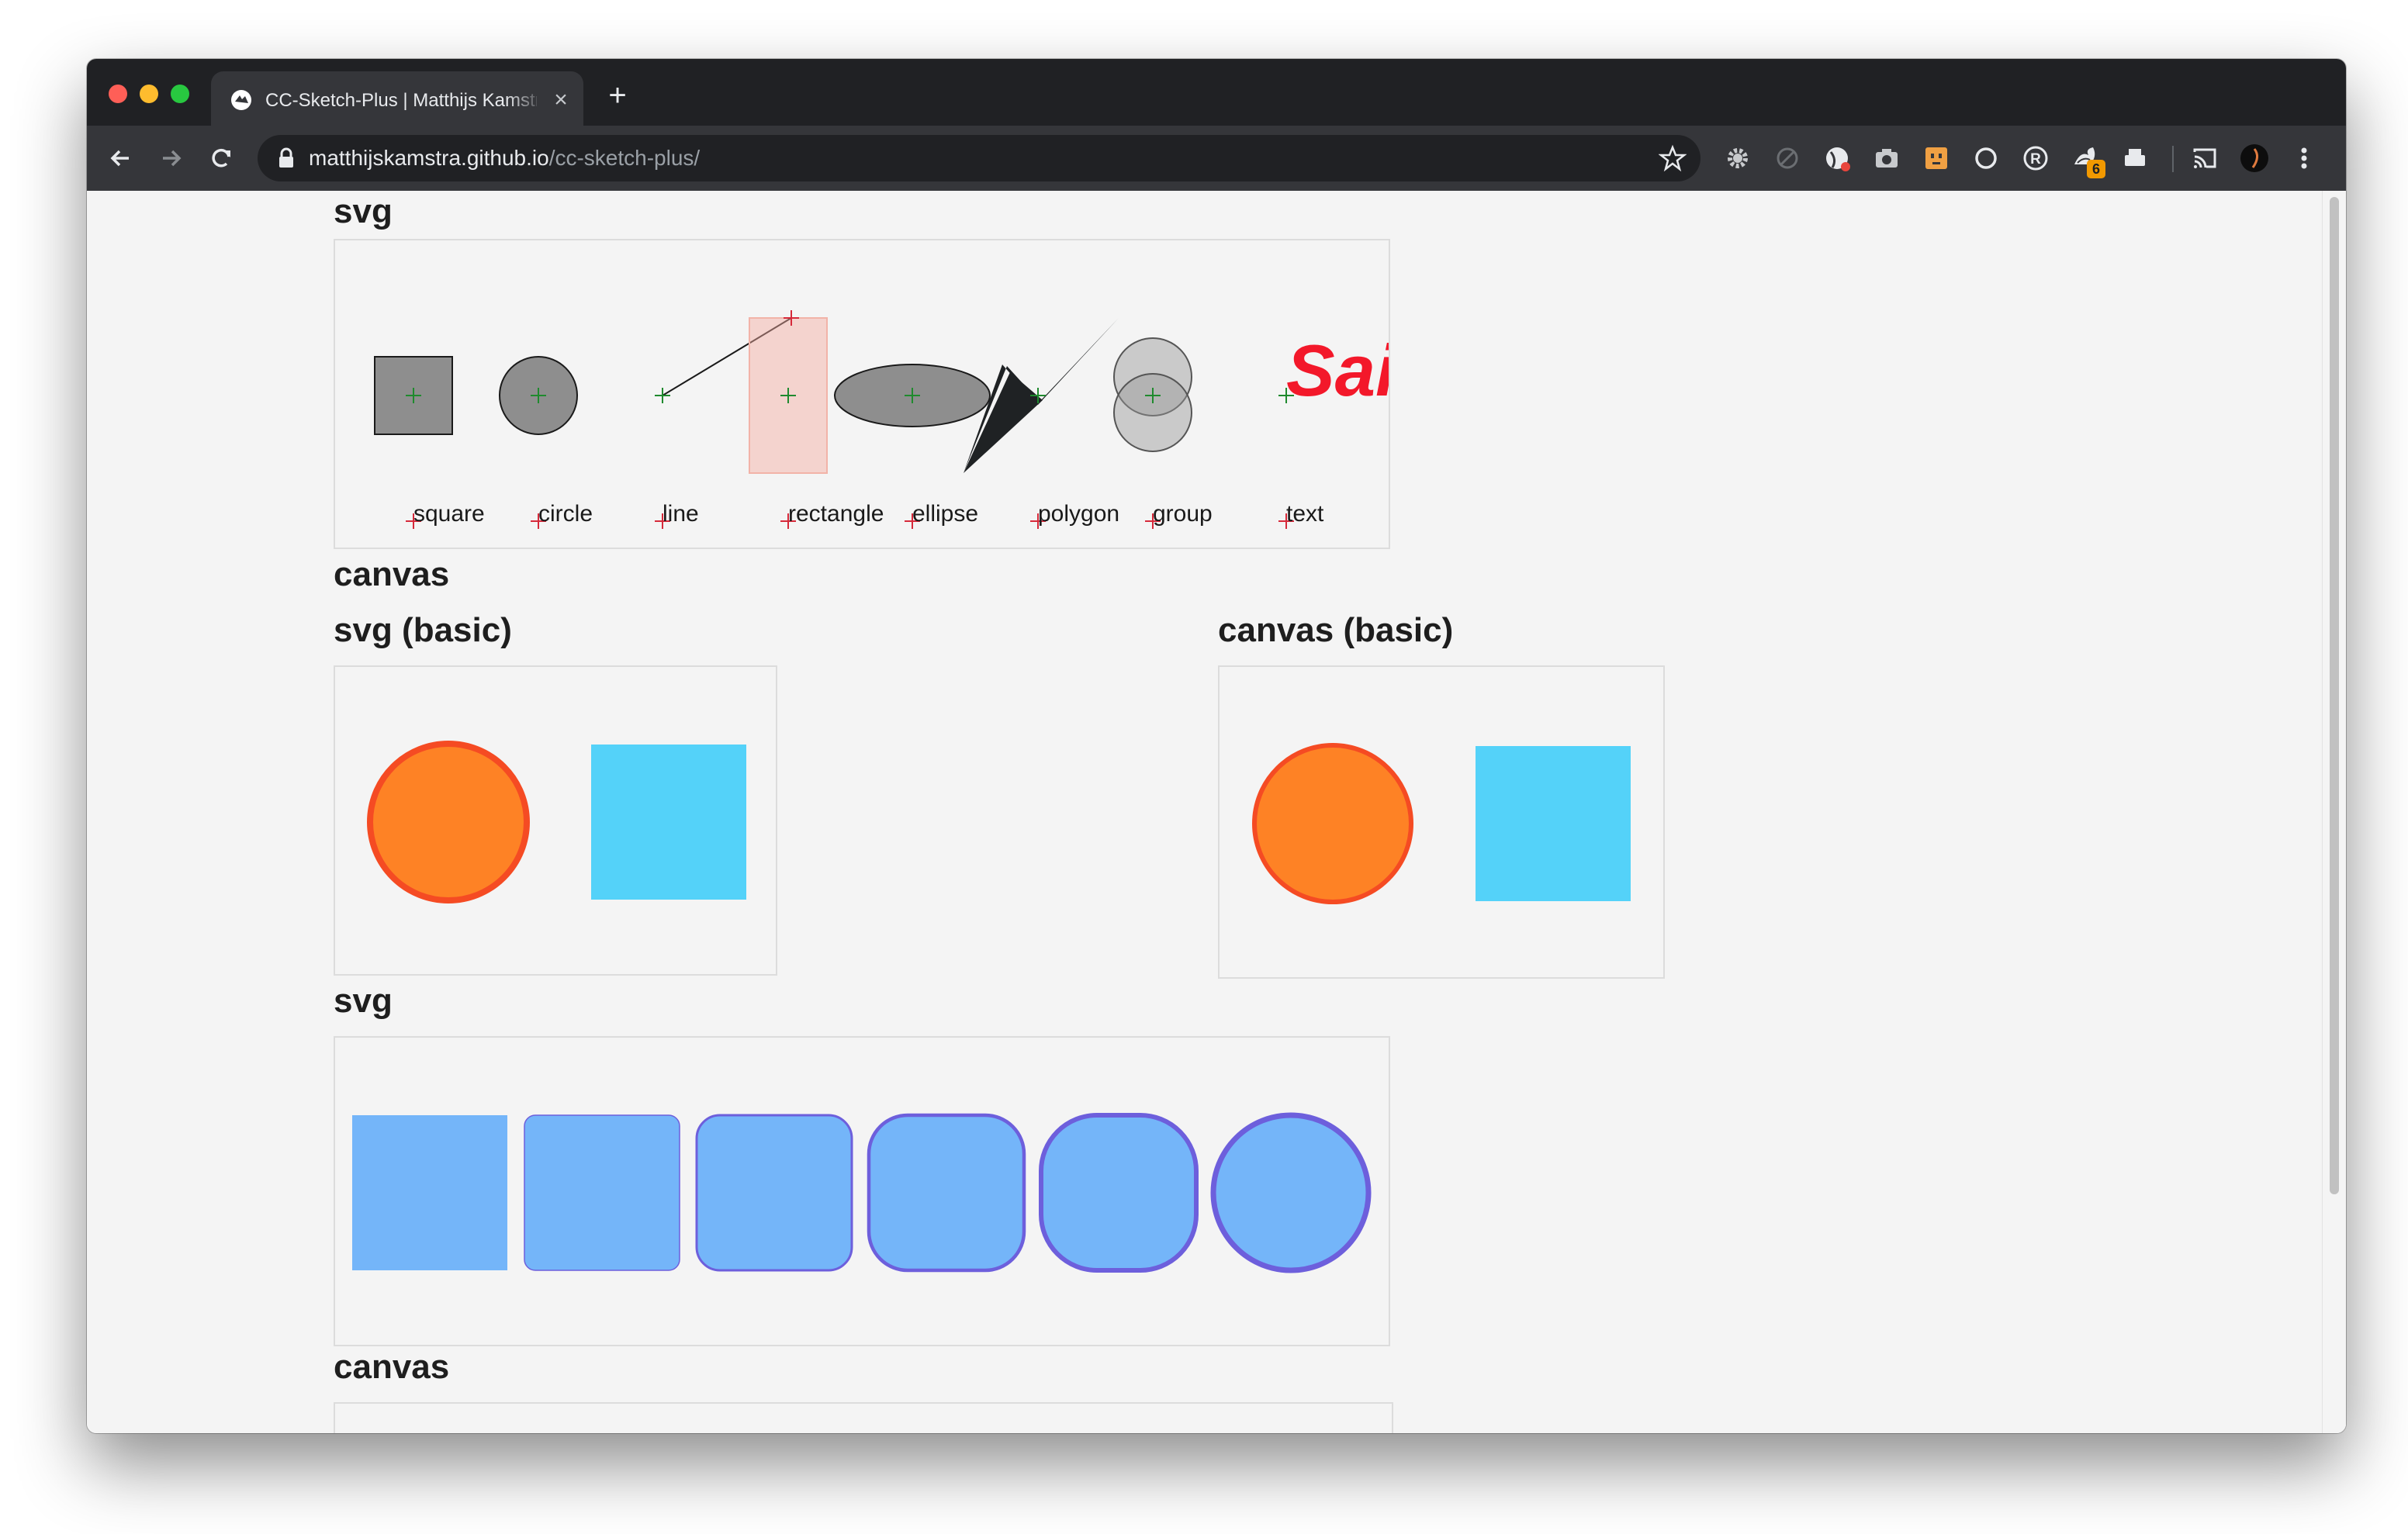  I want to click on section-heading-canvas-bottom: canvas, so click(392, 1367).